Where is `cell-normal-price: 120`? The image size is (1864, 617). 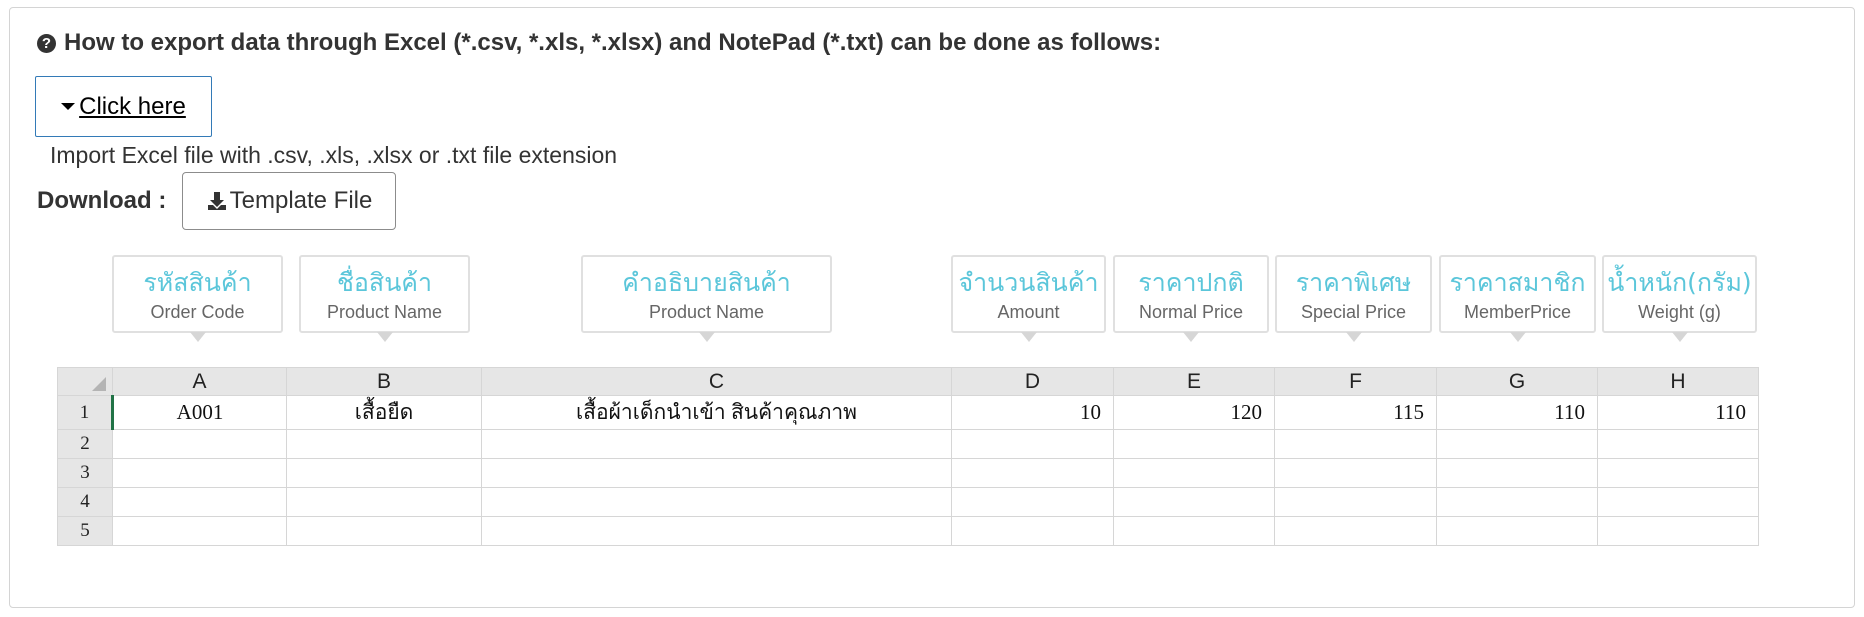
cell-normal-price: 120 is located at coordinates (1194, 412).